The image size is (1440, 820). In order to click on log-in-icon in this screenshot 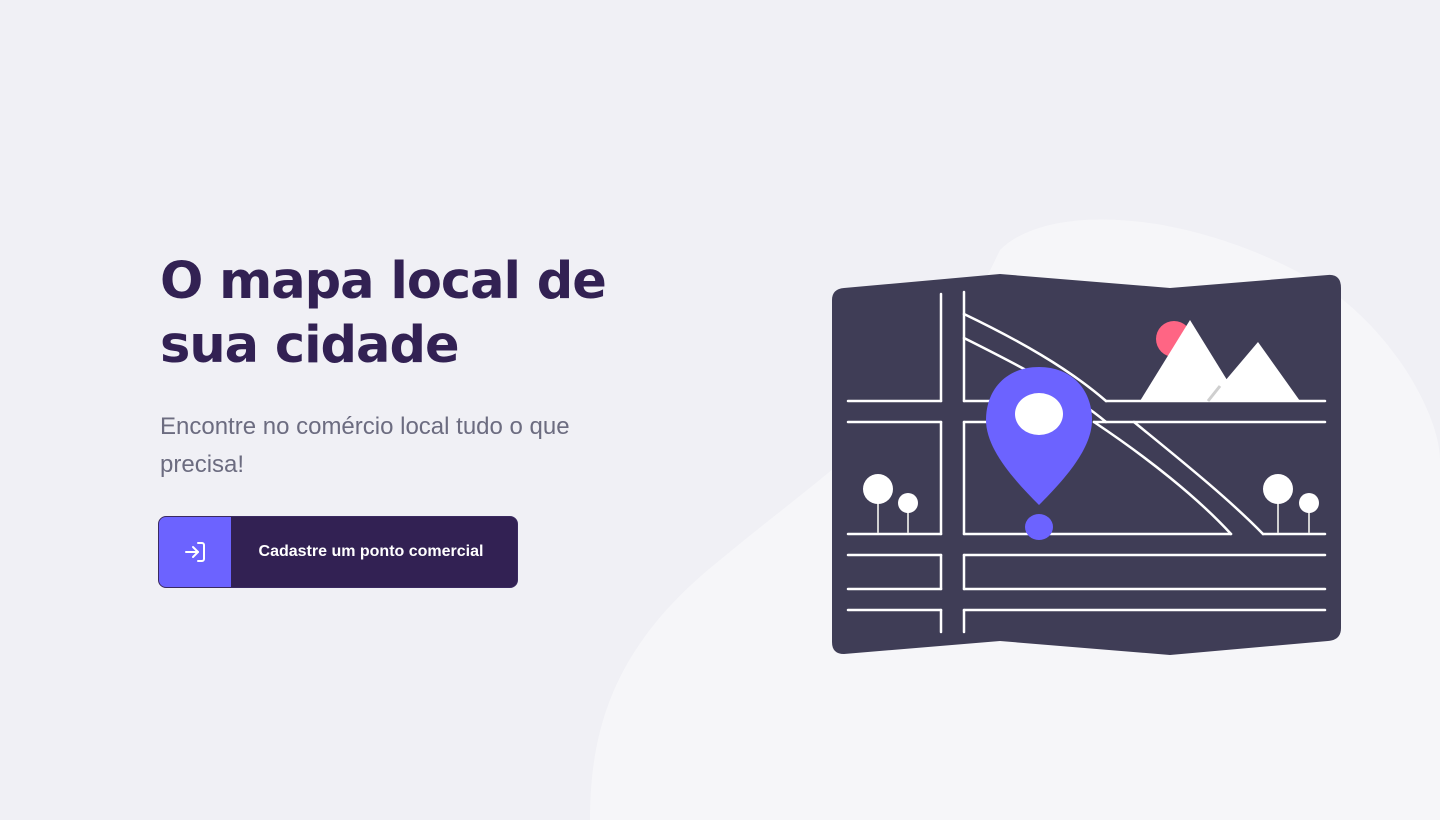, I will do `click(195, 552)`.